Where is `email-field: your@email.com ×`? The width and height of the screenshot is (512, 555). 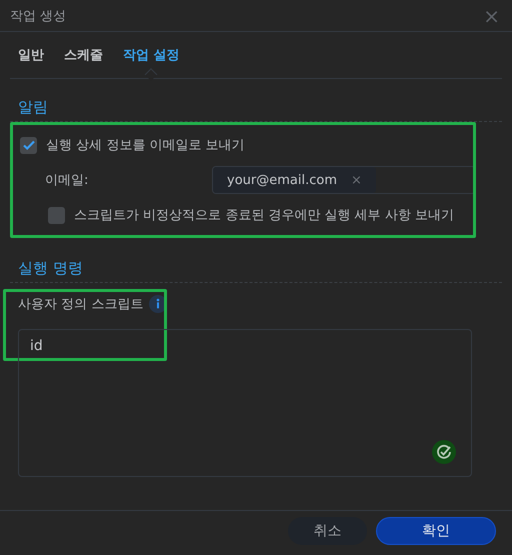
email-field: your@email.com × is located at coordinates (344, 180).